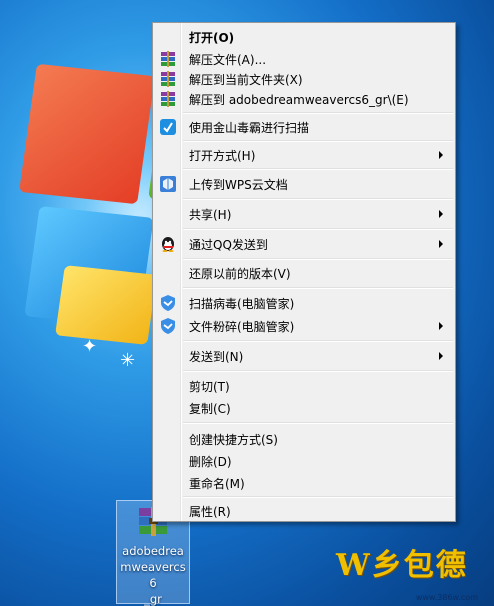 Image resolution: width=494 pixels, height=606 pixels. What do you see at coordinates (217, 484) in the screenshot?
I see `menu-item-label: 重命名(M)` at bounding box center [217, 484].